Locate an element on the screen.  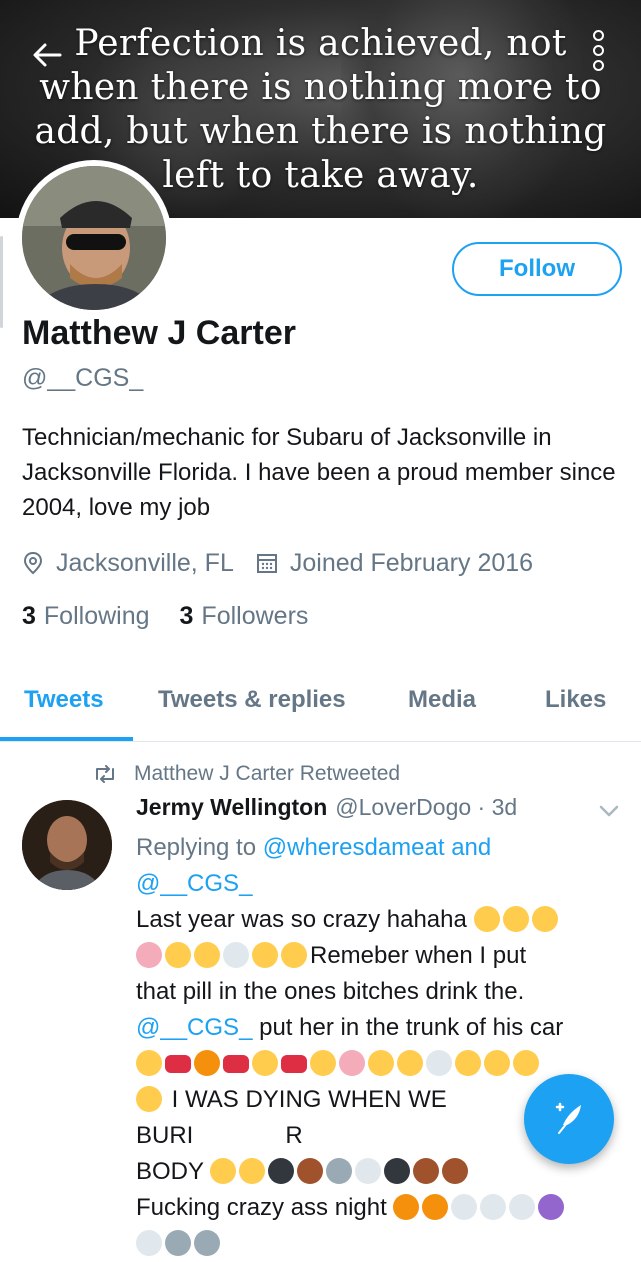
retweet-notice-text: Matthew J Carter Retweeted is located at coordinates (267, 773).